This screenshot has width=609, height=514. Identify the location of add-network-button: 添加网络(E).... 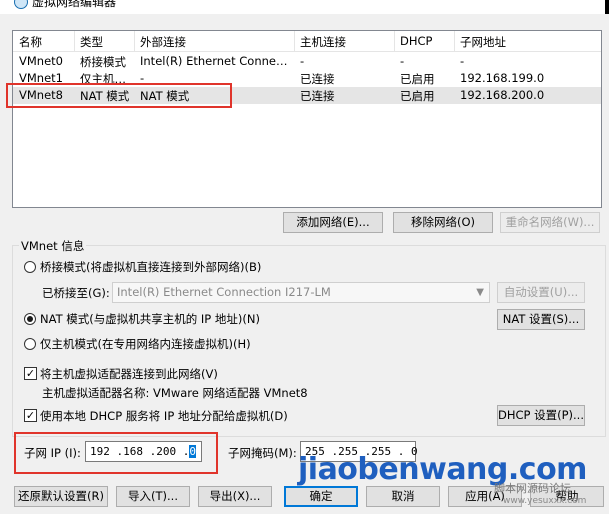
(333, 222).